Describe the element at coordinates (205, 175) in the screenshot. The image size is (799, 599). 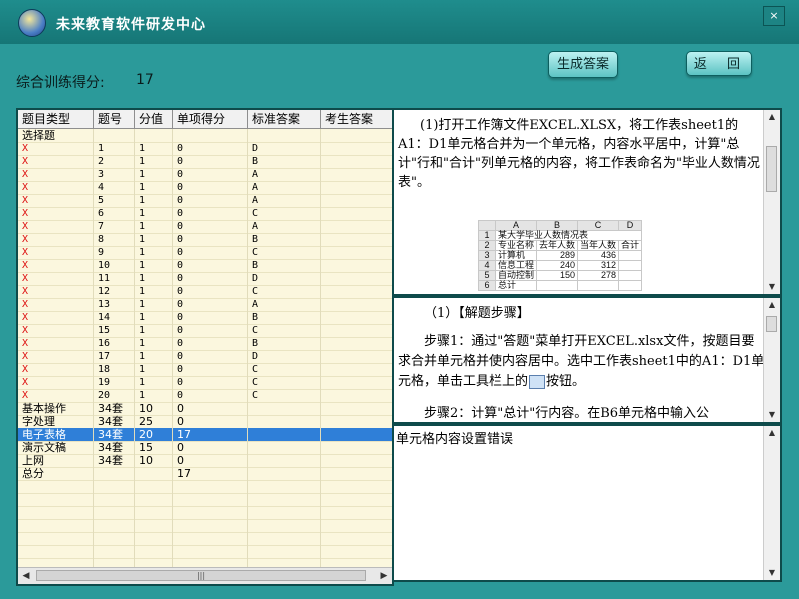
I see `table-row: X310A` at that location.